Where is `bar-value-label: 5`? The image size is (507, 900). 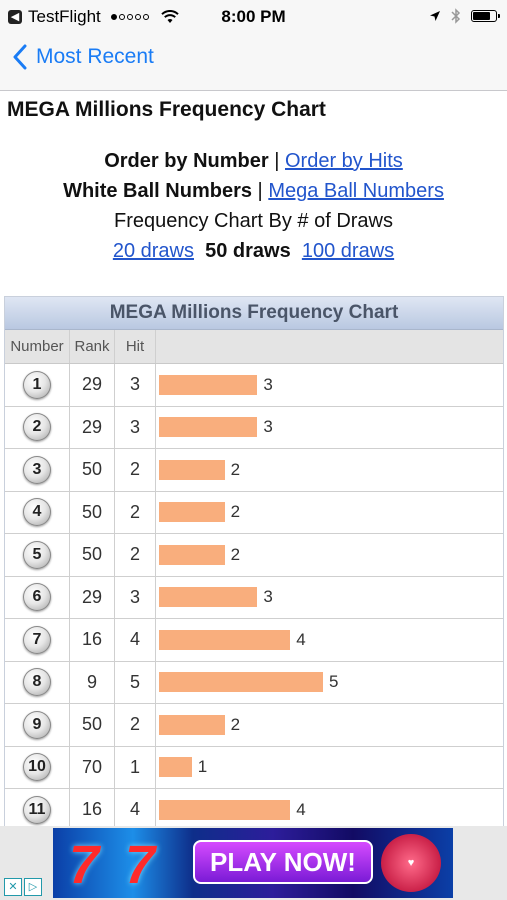
bar-value-label: 5 is located at coordinates (334, 682).